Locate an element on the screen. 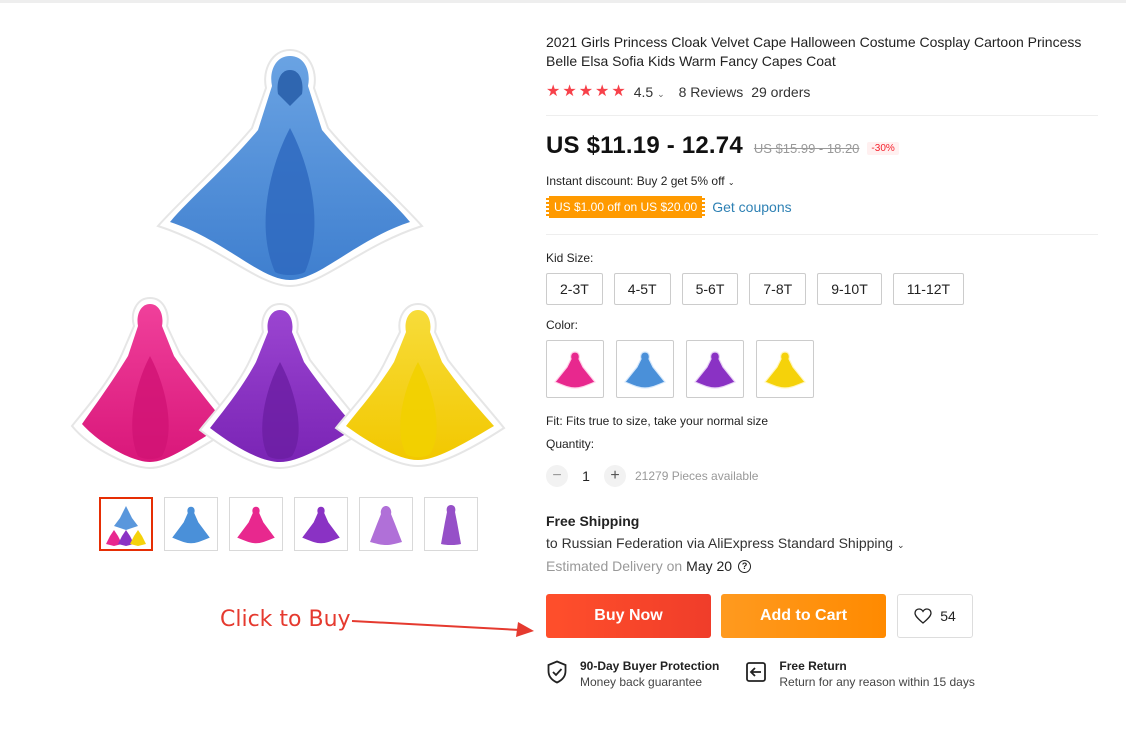 Image resolution: width=1126 pixels, height=737 pixels. annotation-text: Click to Buy is located at coordinates (285, 619).